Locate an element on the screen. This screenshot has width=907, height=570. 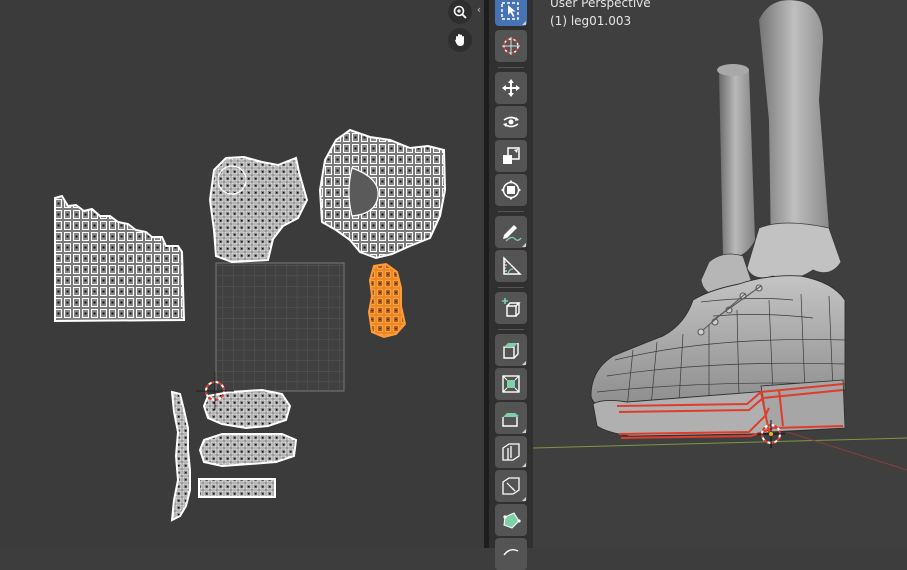
poly-build-icon is located at coordinates (512, 520).